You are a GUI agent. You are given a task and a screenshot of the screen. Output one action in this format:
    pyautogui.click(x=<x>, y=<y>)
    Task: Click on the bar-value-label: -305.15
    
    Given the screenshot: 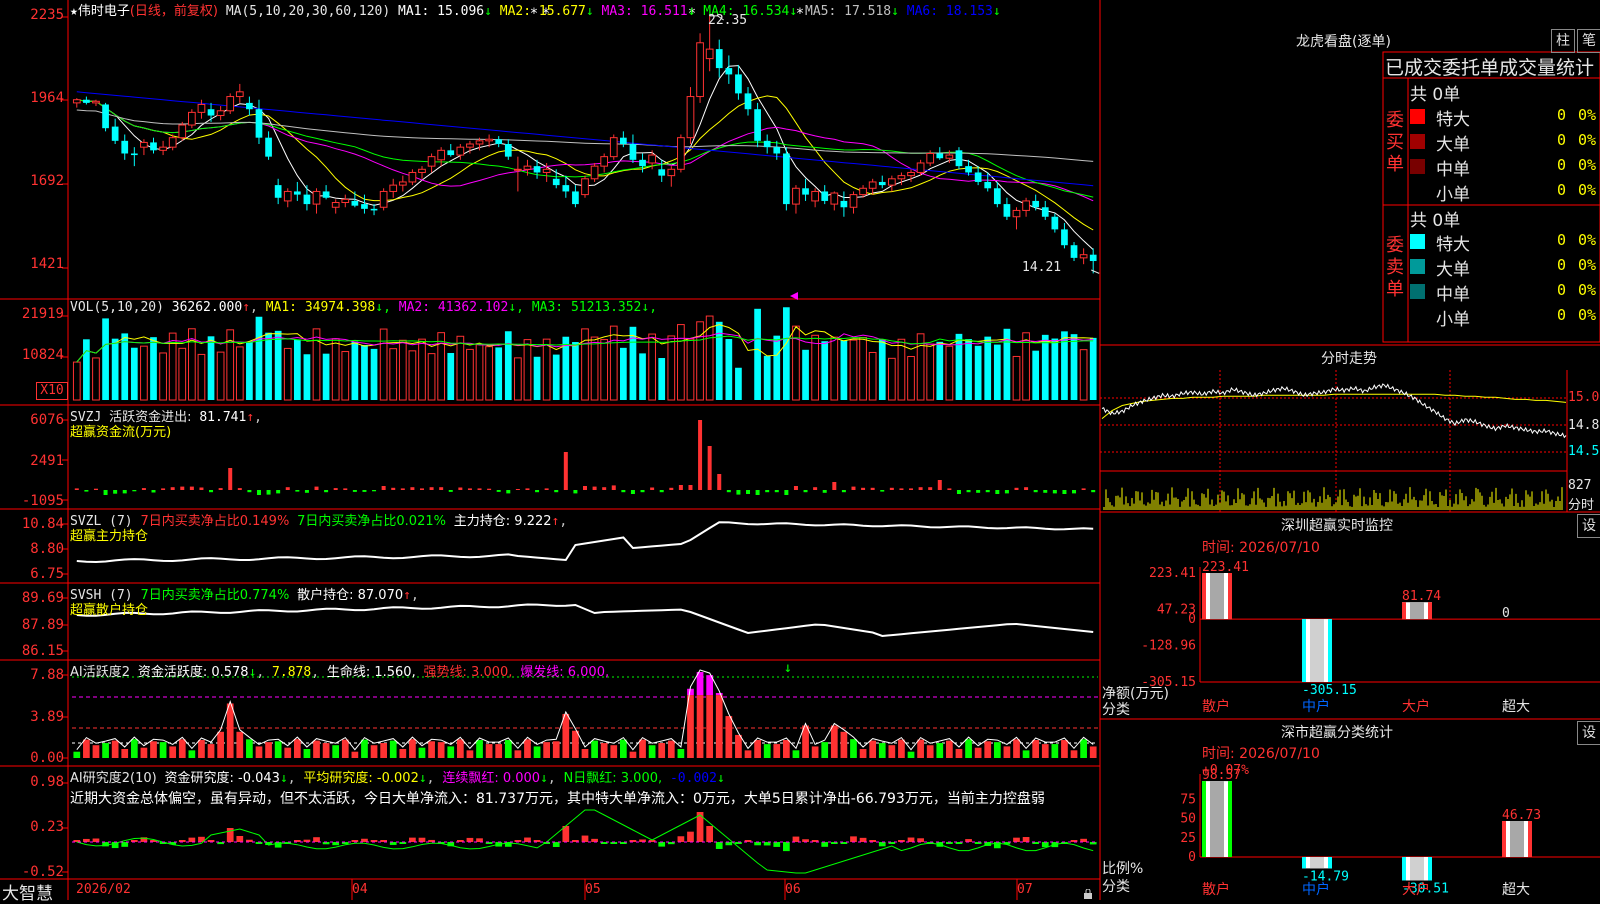 What is the action you would take?
    pyautogui.click(x=1329, y=690)
    